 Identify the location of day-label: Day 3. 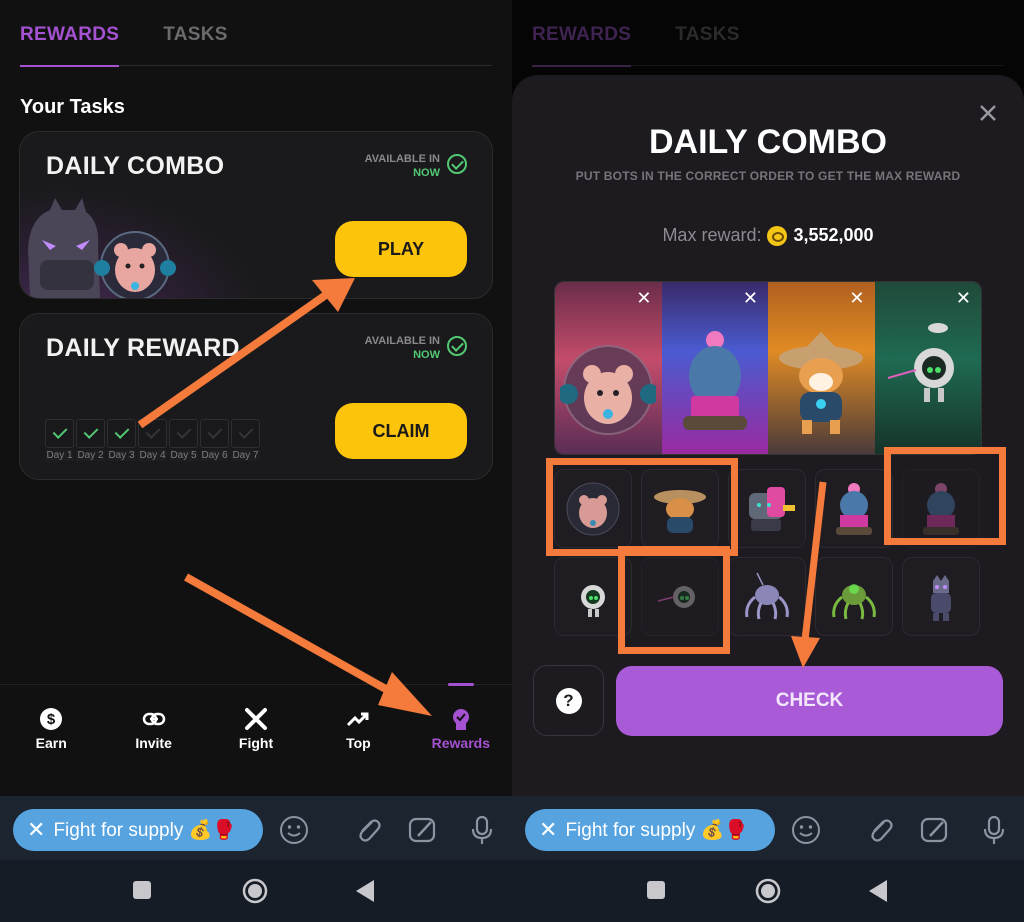
(121, 455).